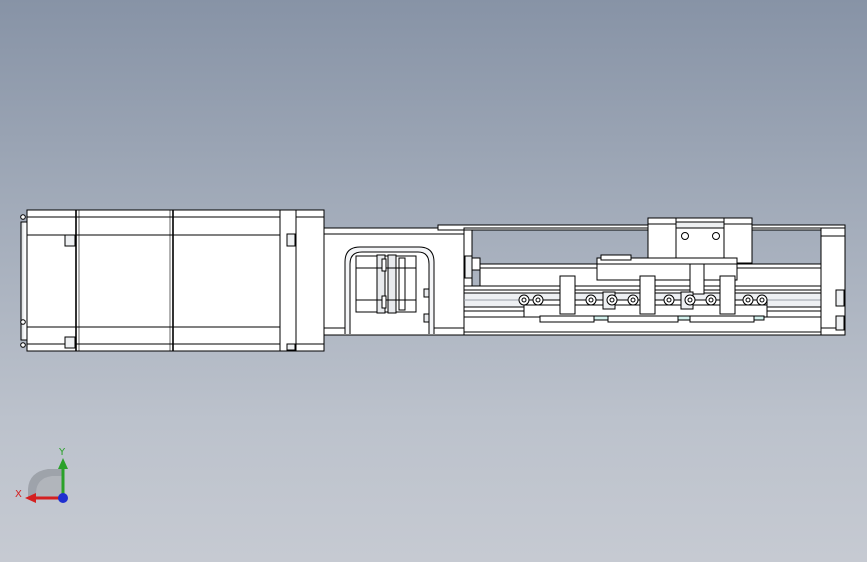  I want to click on y-axis-label: Y, so click(62, 452).